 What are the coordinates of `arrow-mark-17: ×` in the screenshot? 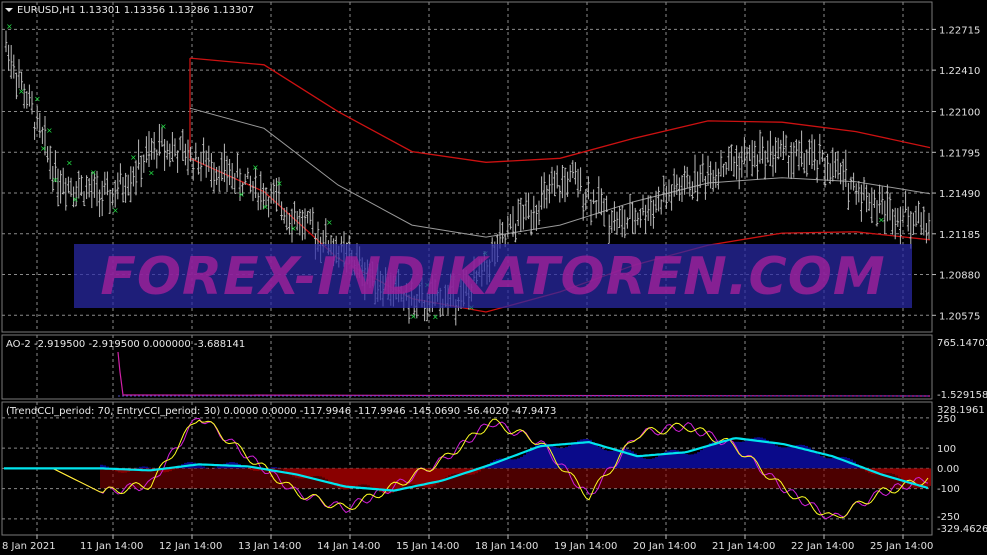 It's located at (293, 228).